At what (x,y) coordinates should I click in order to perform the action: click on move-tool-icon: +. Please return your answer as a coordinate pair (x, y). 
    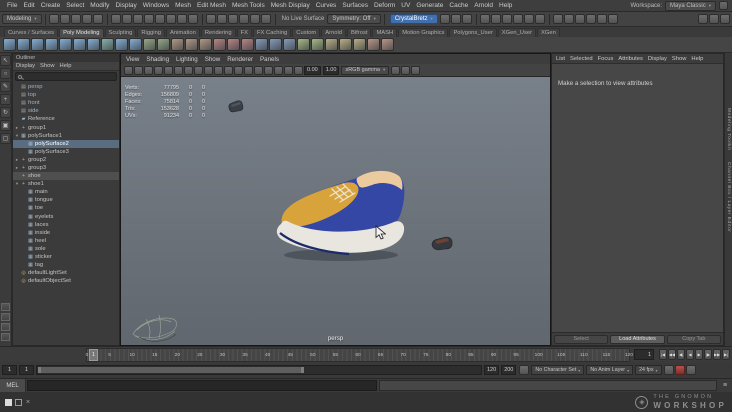
    Looking at the image, I should click on (5, 99).